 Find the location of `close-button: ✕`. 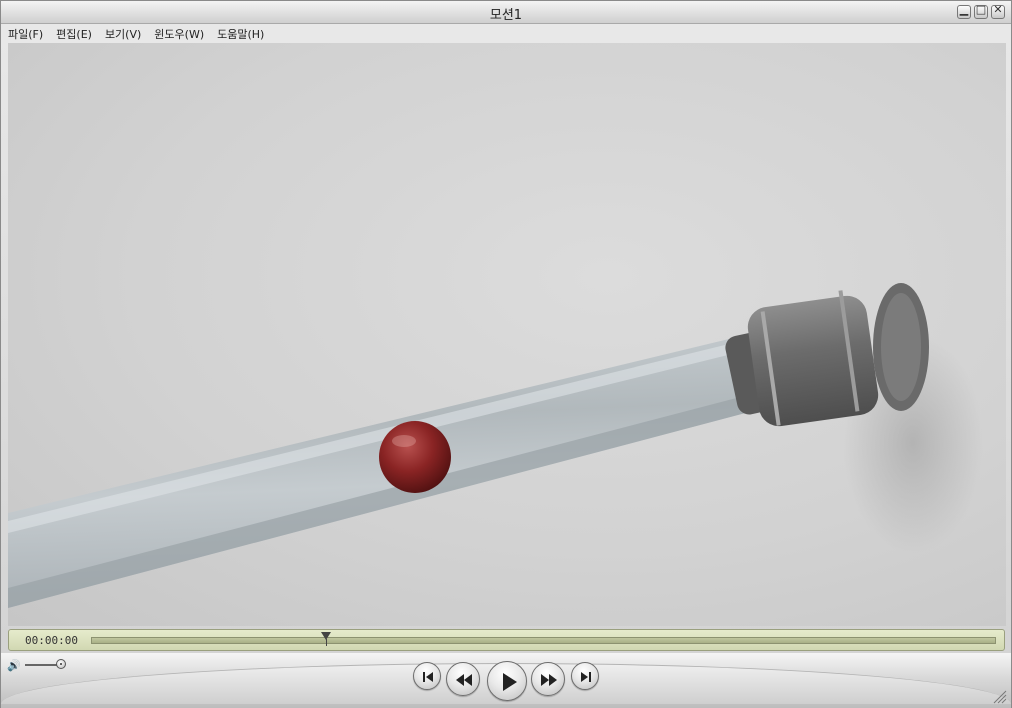

close-button: ✕ is located at coordinates (998, 11).